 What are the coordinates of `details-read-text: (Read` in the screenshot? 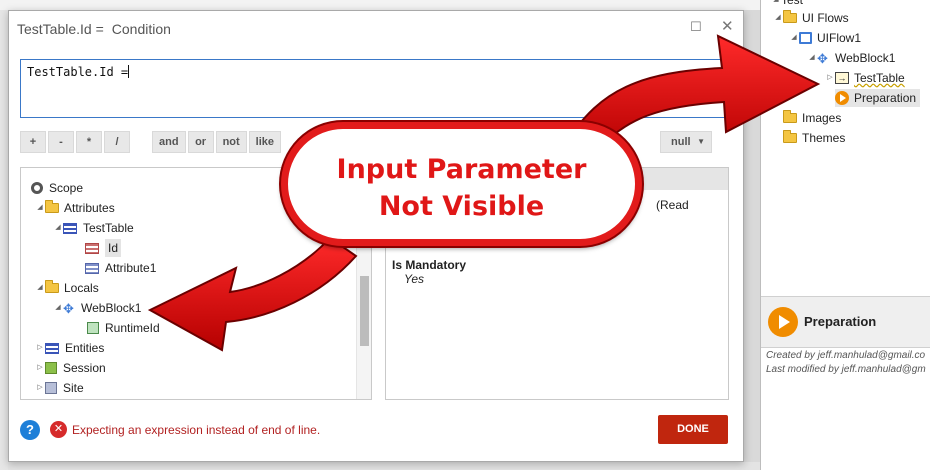 It's located at (672, 205).